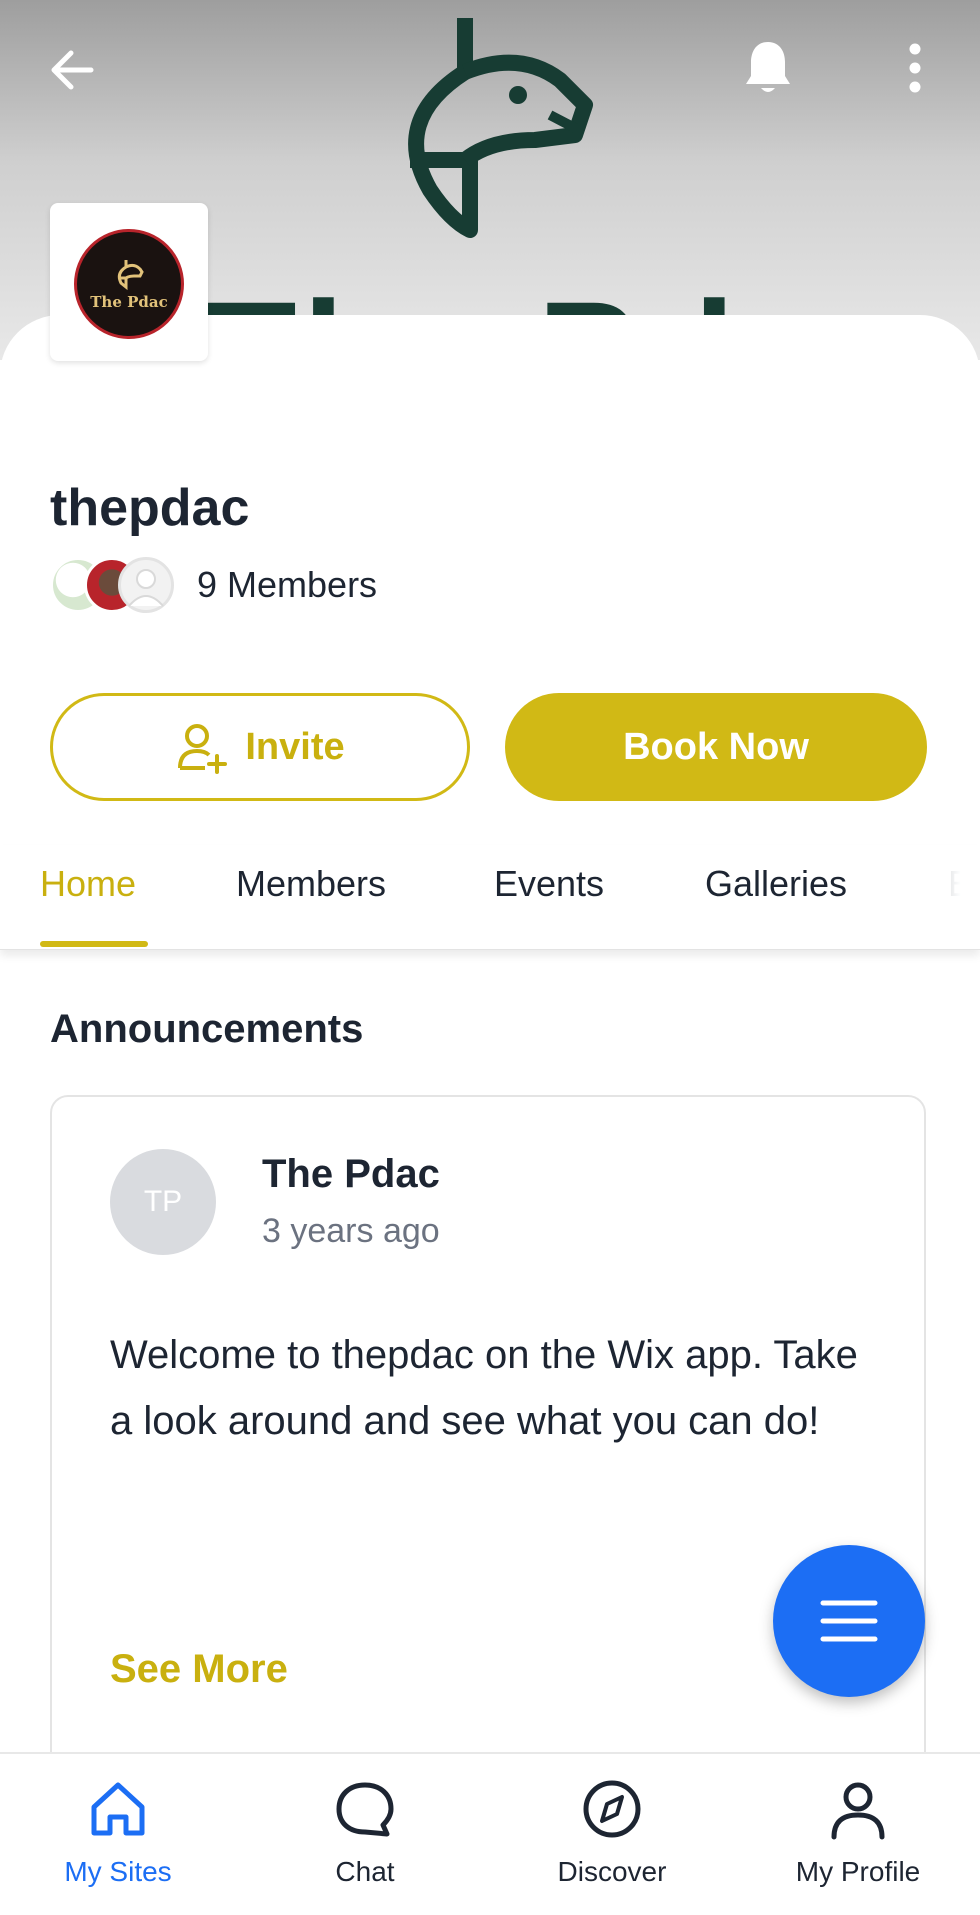 This screenshot has height=1915, width=980. I want to click on bell-icon, so click(768, 67).